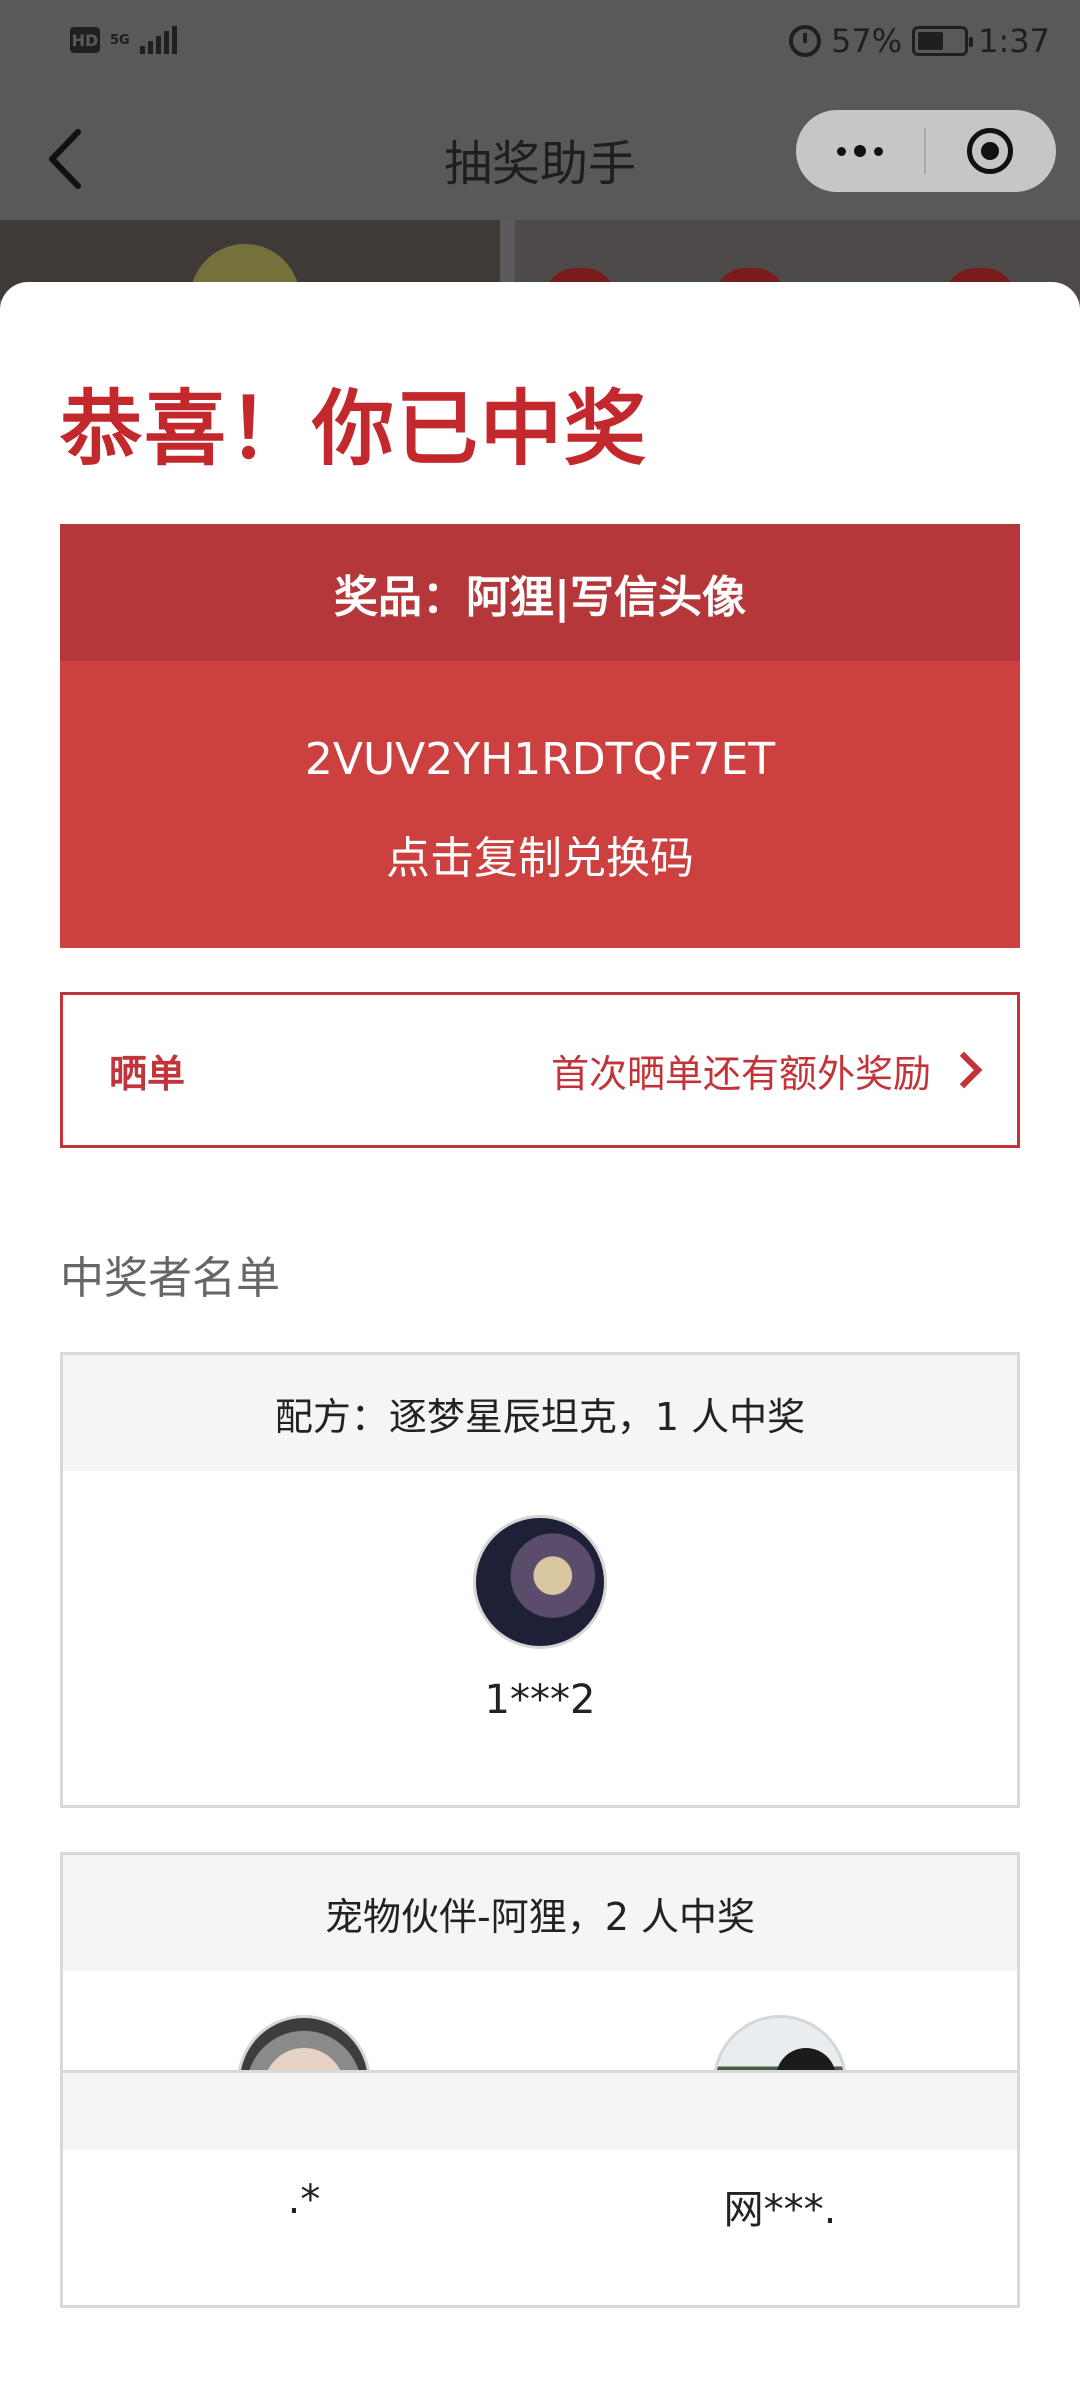  What do you see at coordinates (354, 429) in the screenshot?
I see `congrats-headline: 恭喜！你已中奖` at bounding box center [354, 429].